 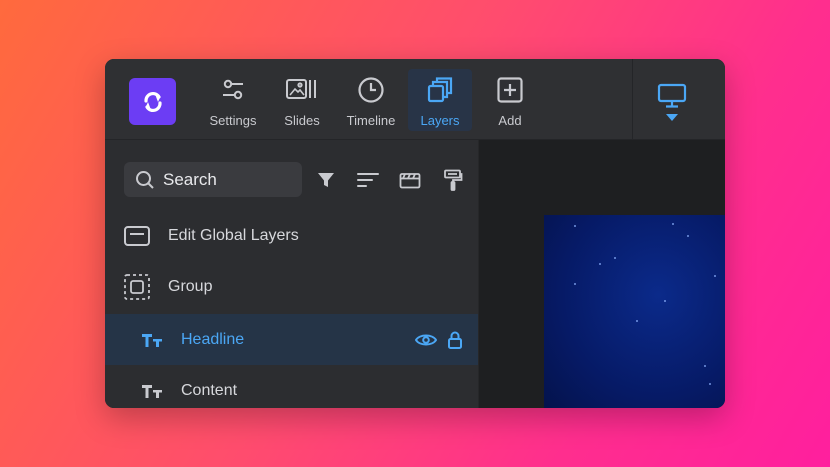 What do you see at coordinates (440, 90) in the screenshot?
I see `layers-icon` at bounding box center [440, 90].